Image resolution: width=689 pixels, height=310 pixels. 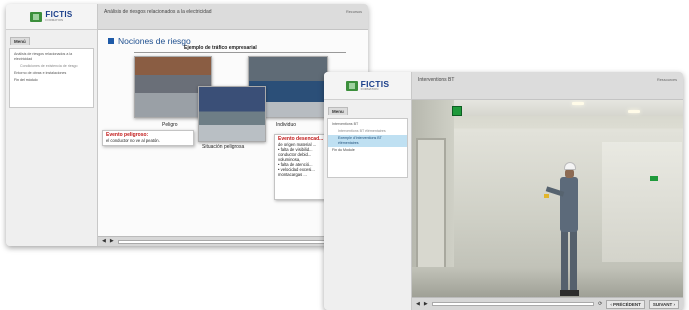 I want to click on menu-item: Interventions BT, so click(x=367, y=124).